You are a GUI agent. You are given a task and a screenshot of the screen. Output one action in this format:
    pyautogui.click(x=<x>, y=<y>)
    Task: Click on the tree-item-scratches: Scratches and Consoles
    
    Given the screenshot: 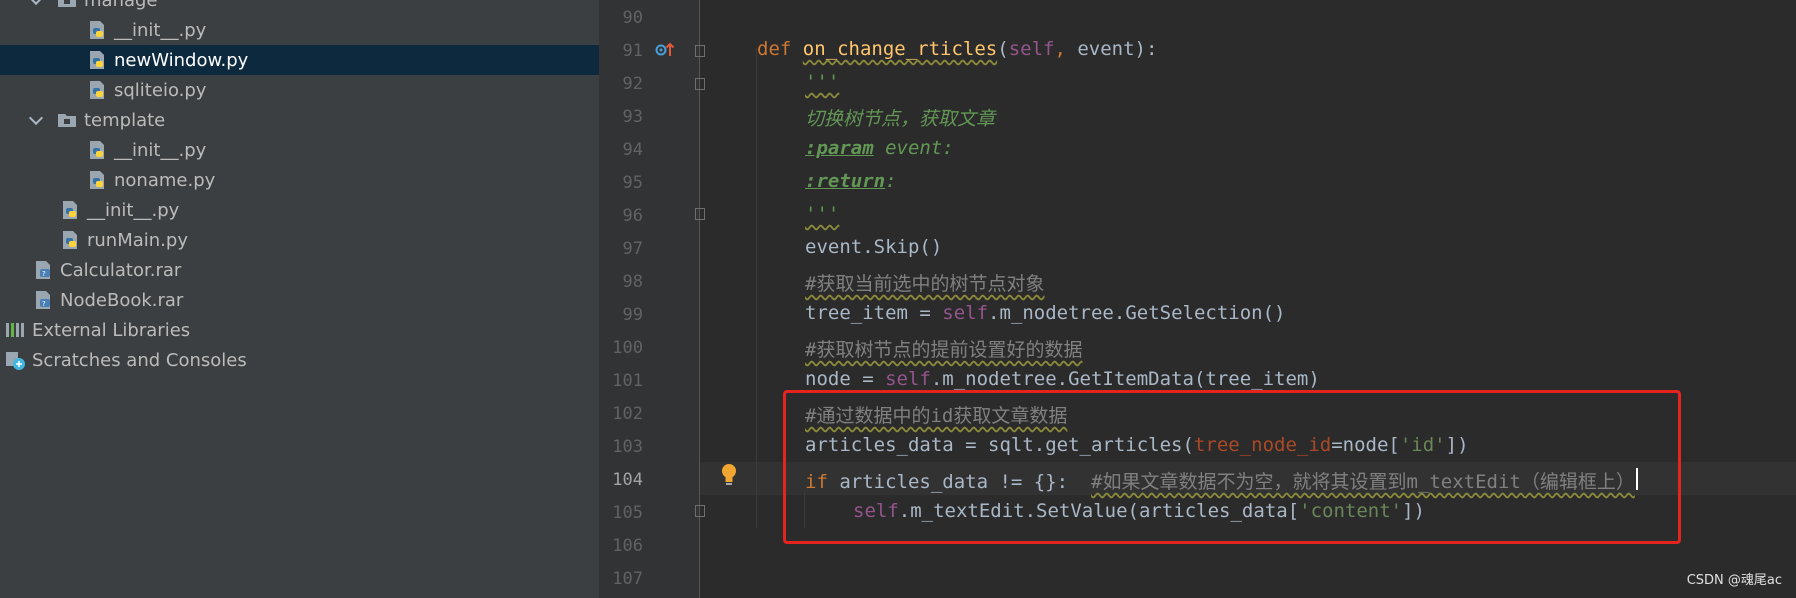 What is the action you would take?
    pyautogui.click(x=299, y=360)
    